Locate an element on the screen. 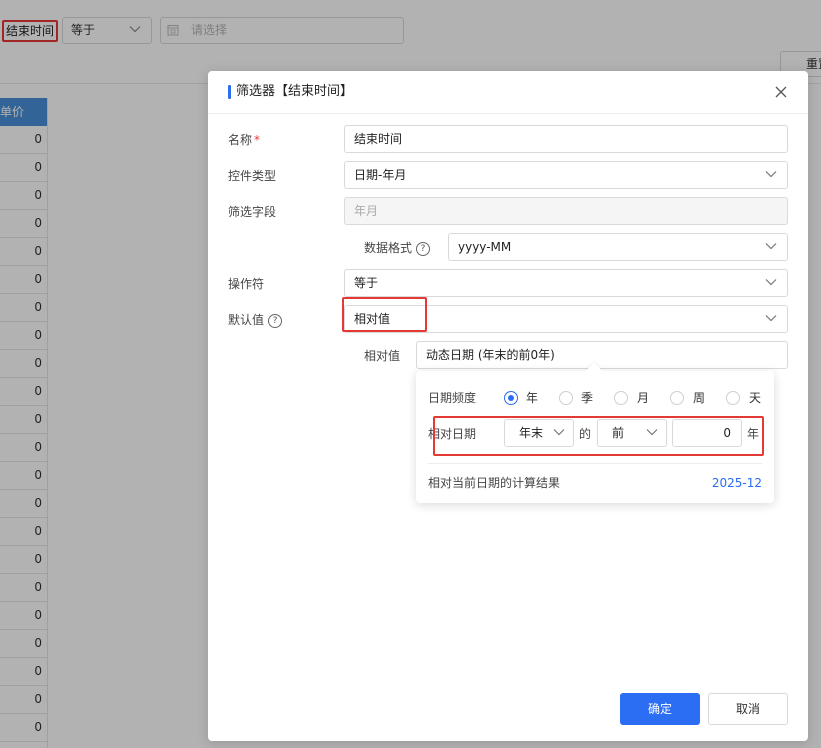 This screenshot has height=748, width=821. radio-month-label: 月 is located at coordinates (643, 398).